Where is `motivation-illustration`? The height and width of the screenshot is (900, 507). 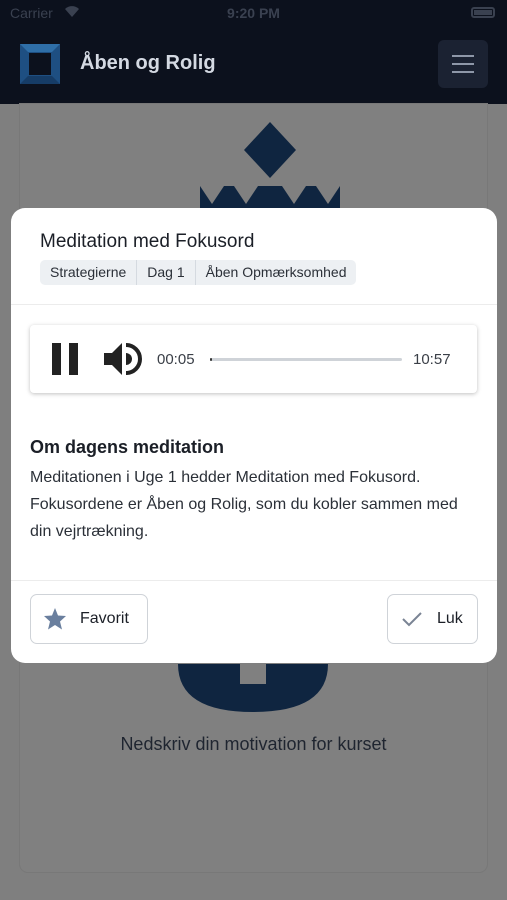
motivation-illustration is located at coordinates (253, 688).